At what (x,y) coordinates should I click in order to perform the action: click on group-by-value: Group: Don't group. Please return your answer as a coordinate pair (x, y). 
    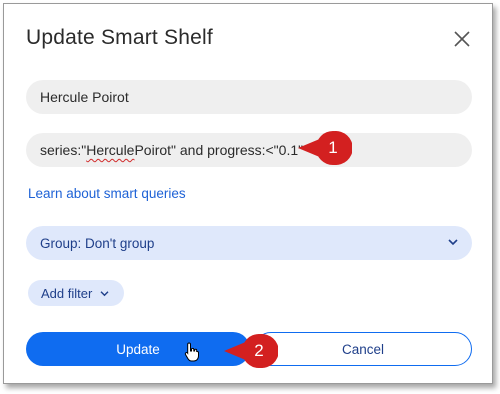
    Looking at the image, I should click on (97, 243).